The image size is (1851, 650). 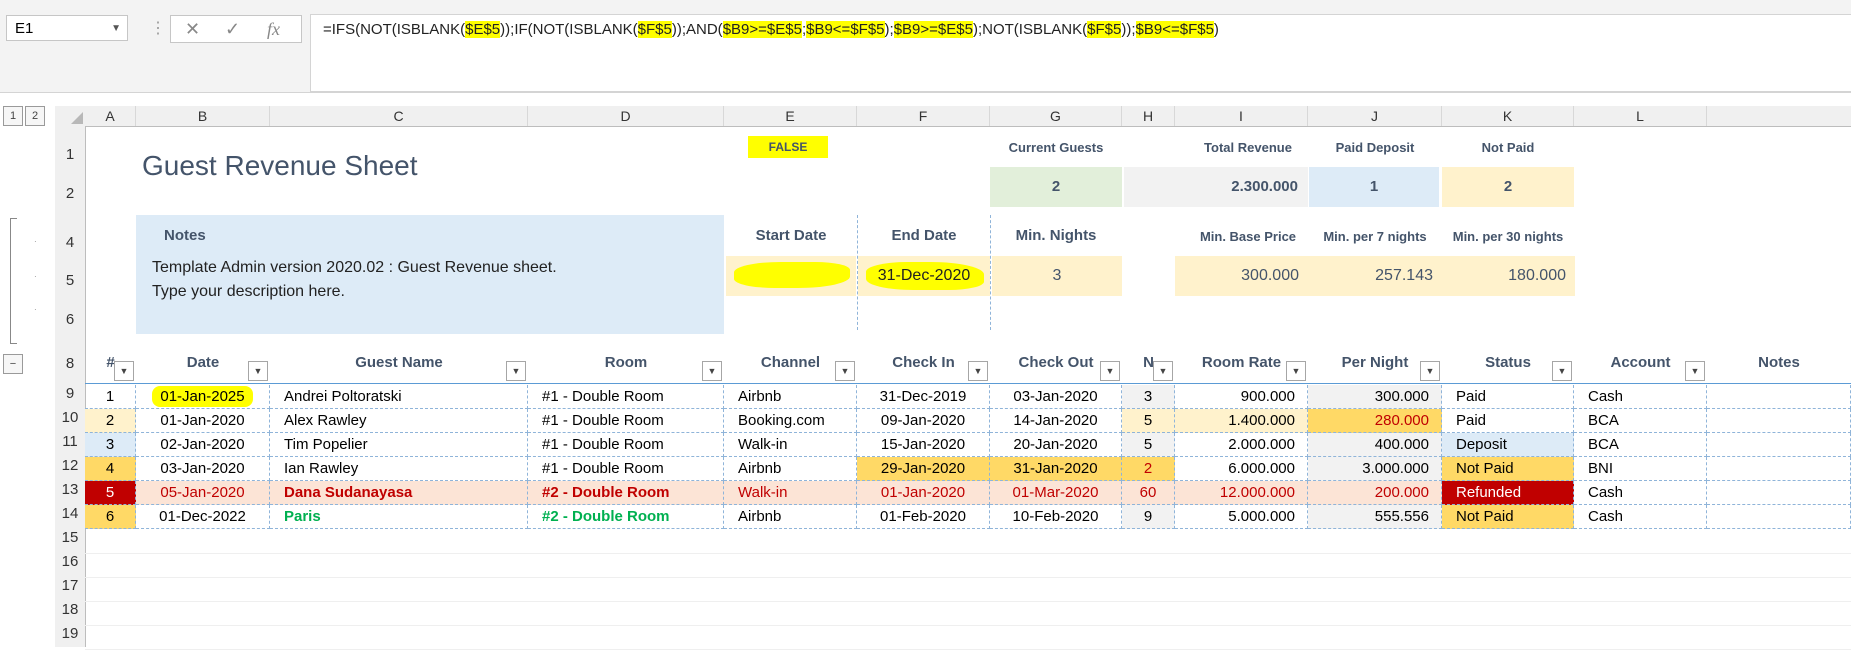 I want to click on table-cell: 300.000, so click(x=1375, y=397).